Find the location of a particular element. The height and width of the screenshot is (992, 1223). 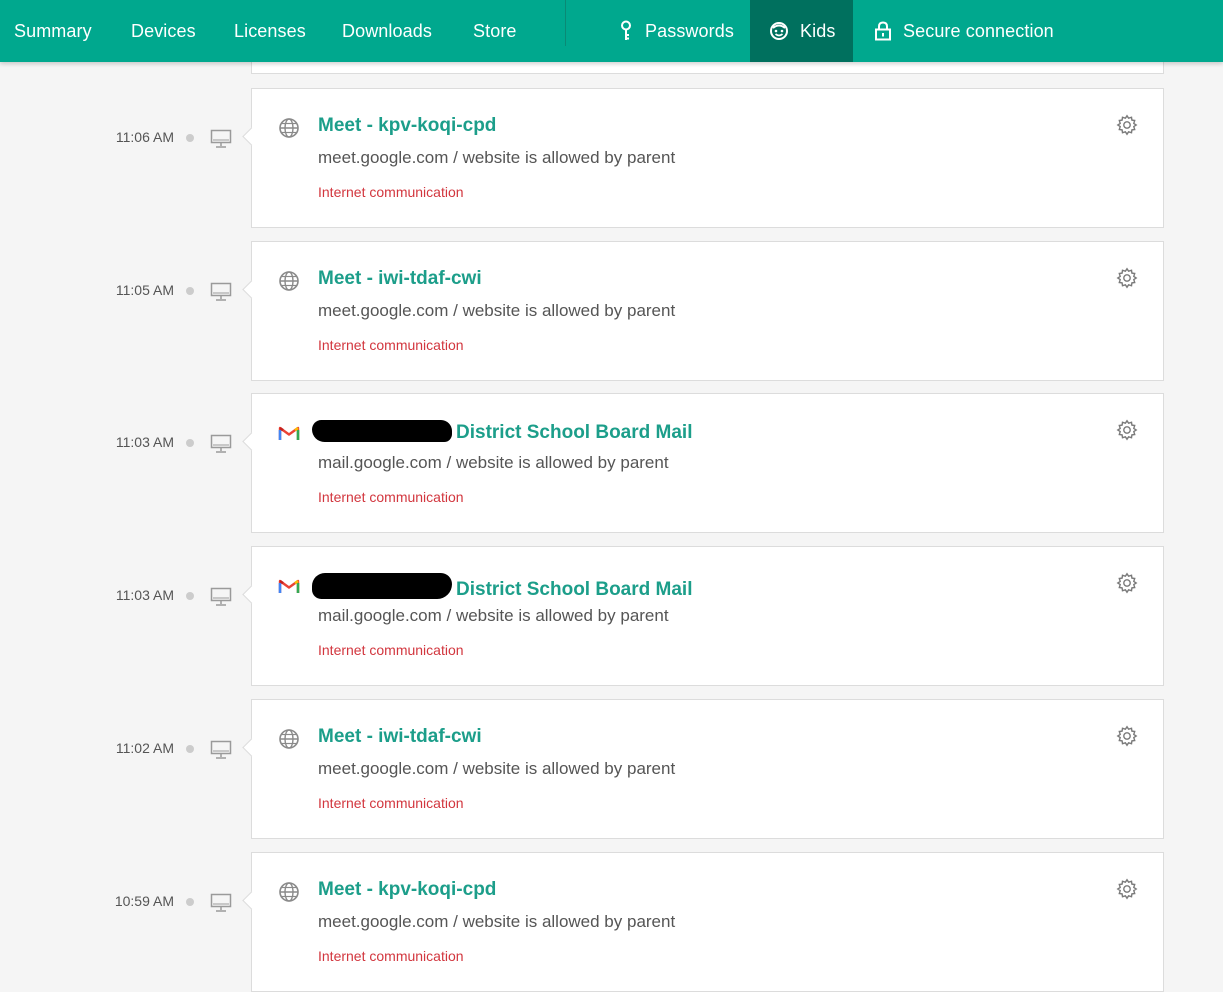

nav-passwords-label: Passwords is located at coordinates (689, 30).